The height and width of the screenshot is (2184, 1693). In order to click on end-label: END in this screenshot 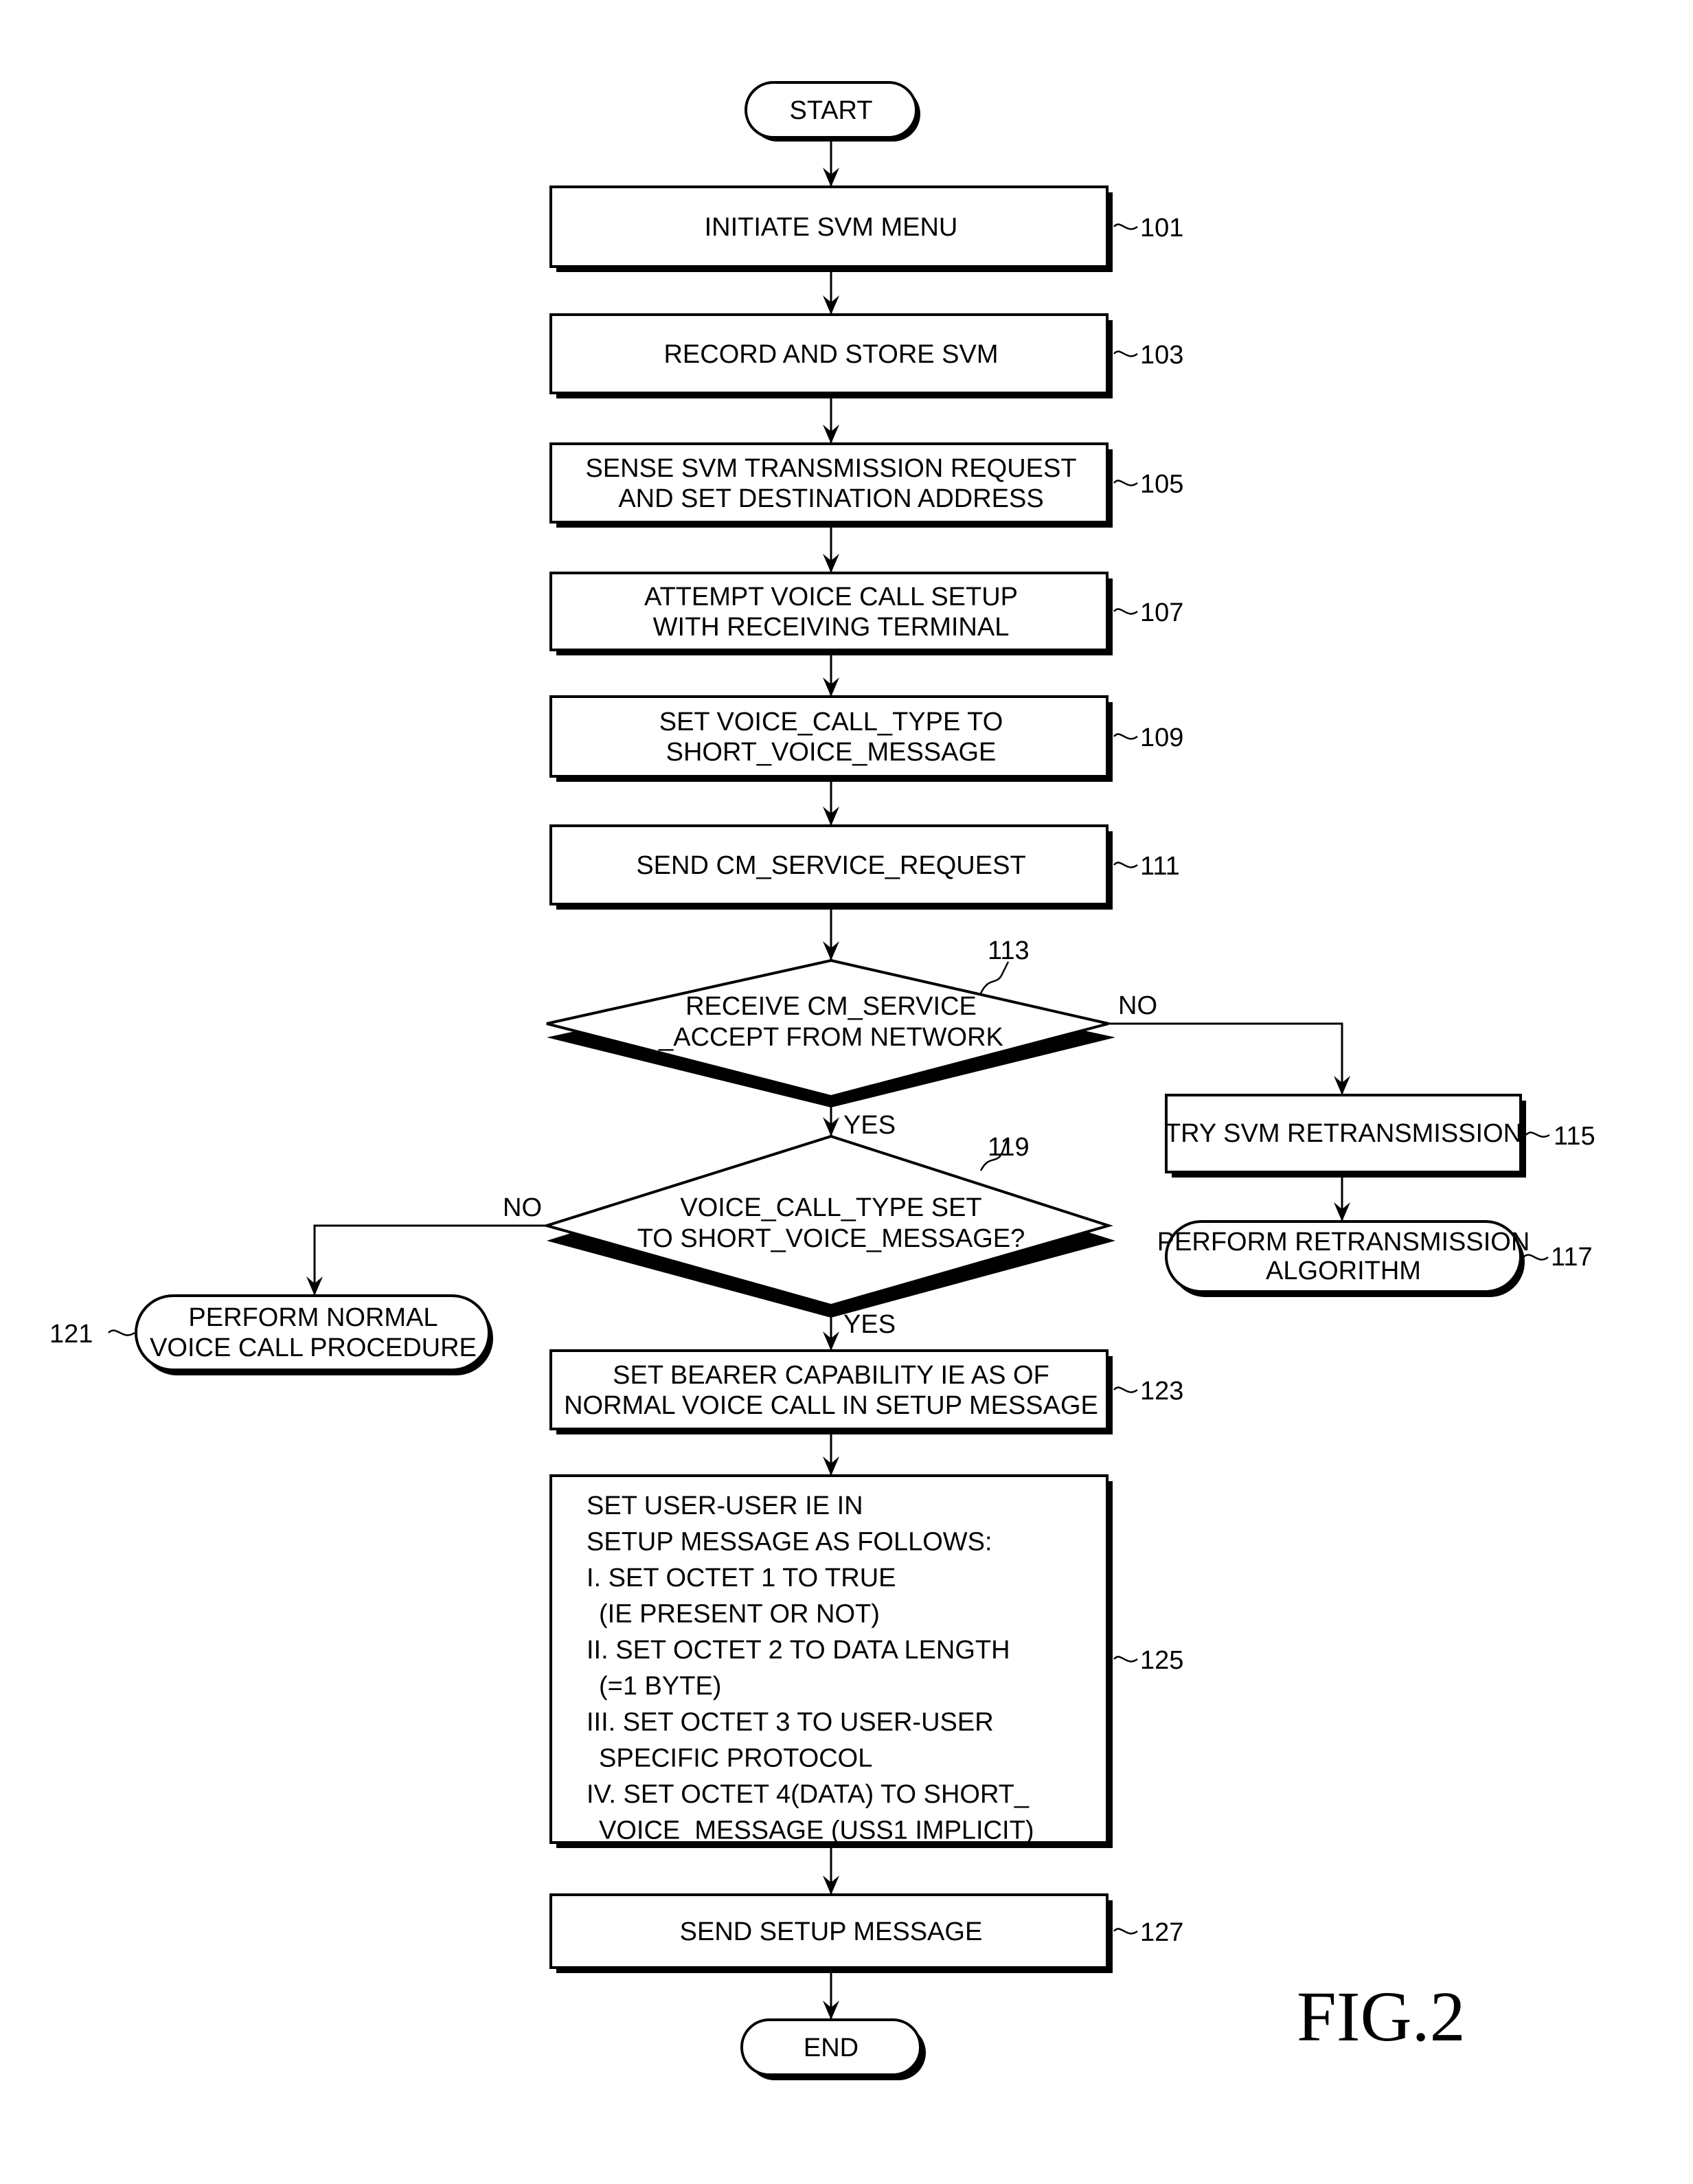, I will do `click(831, 2048)`.